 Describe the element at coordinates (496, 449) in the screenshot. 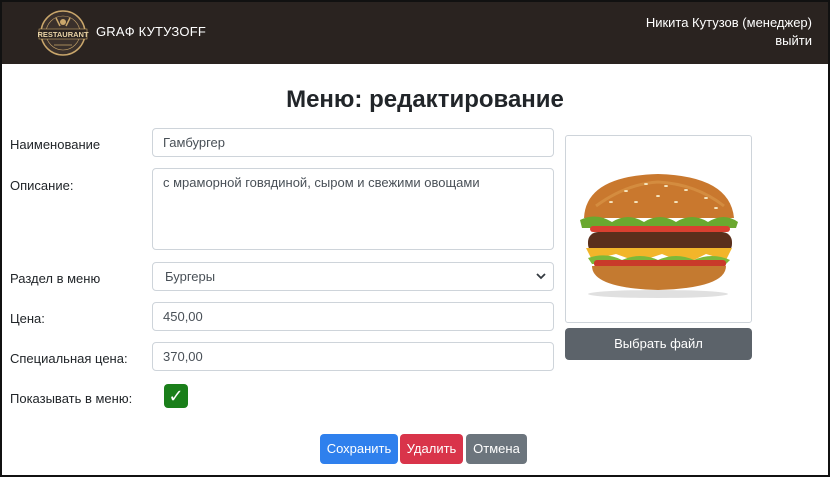

I see `cancel-button: Отмена` at that location.